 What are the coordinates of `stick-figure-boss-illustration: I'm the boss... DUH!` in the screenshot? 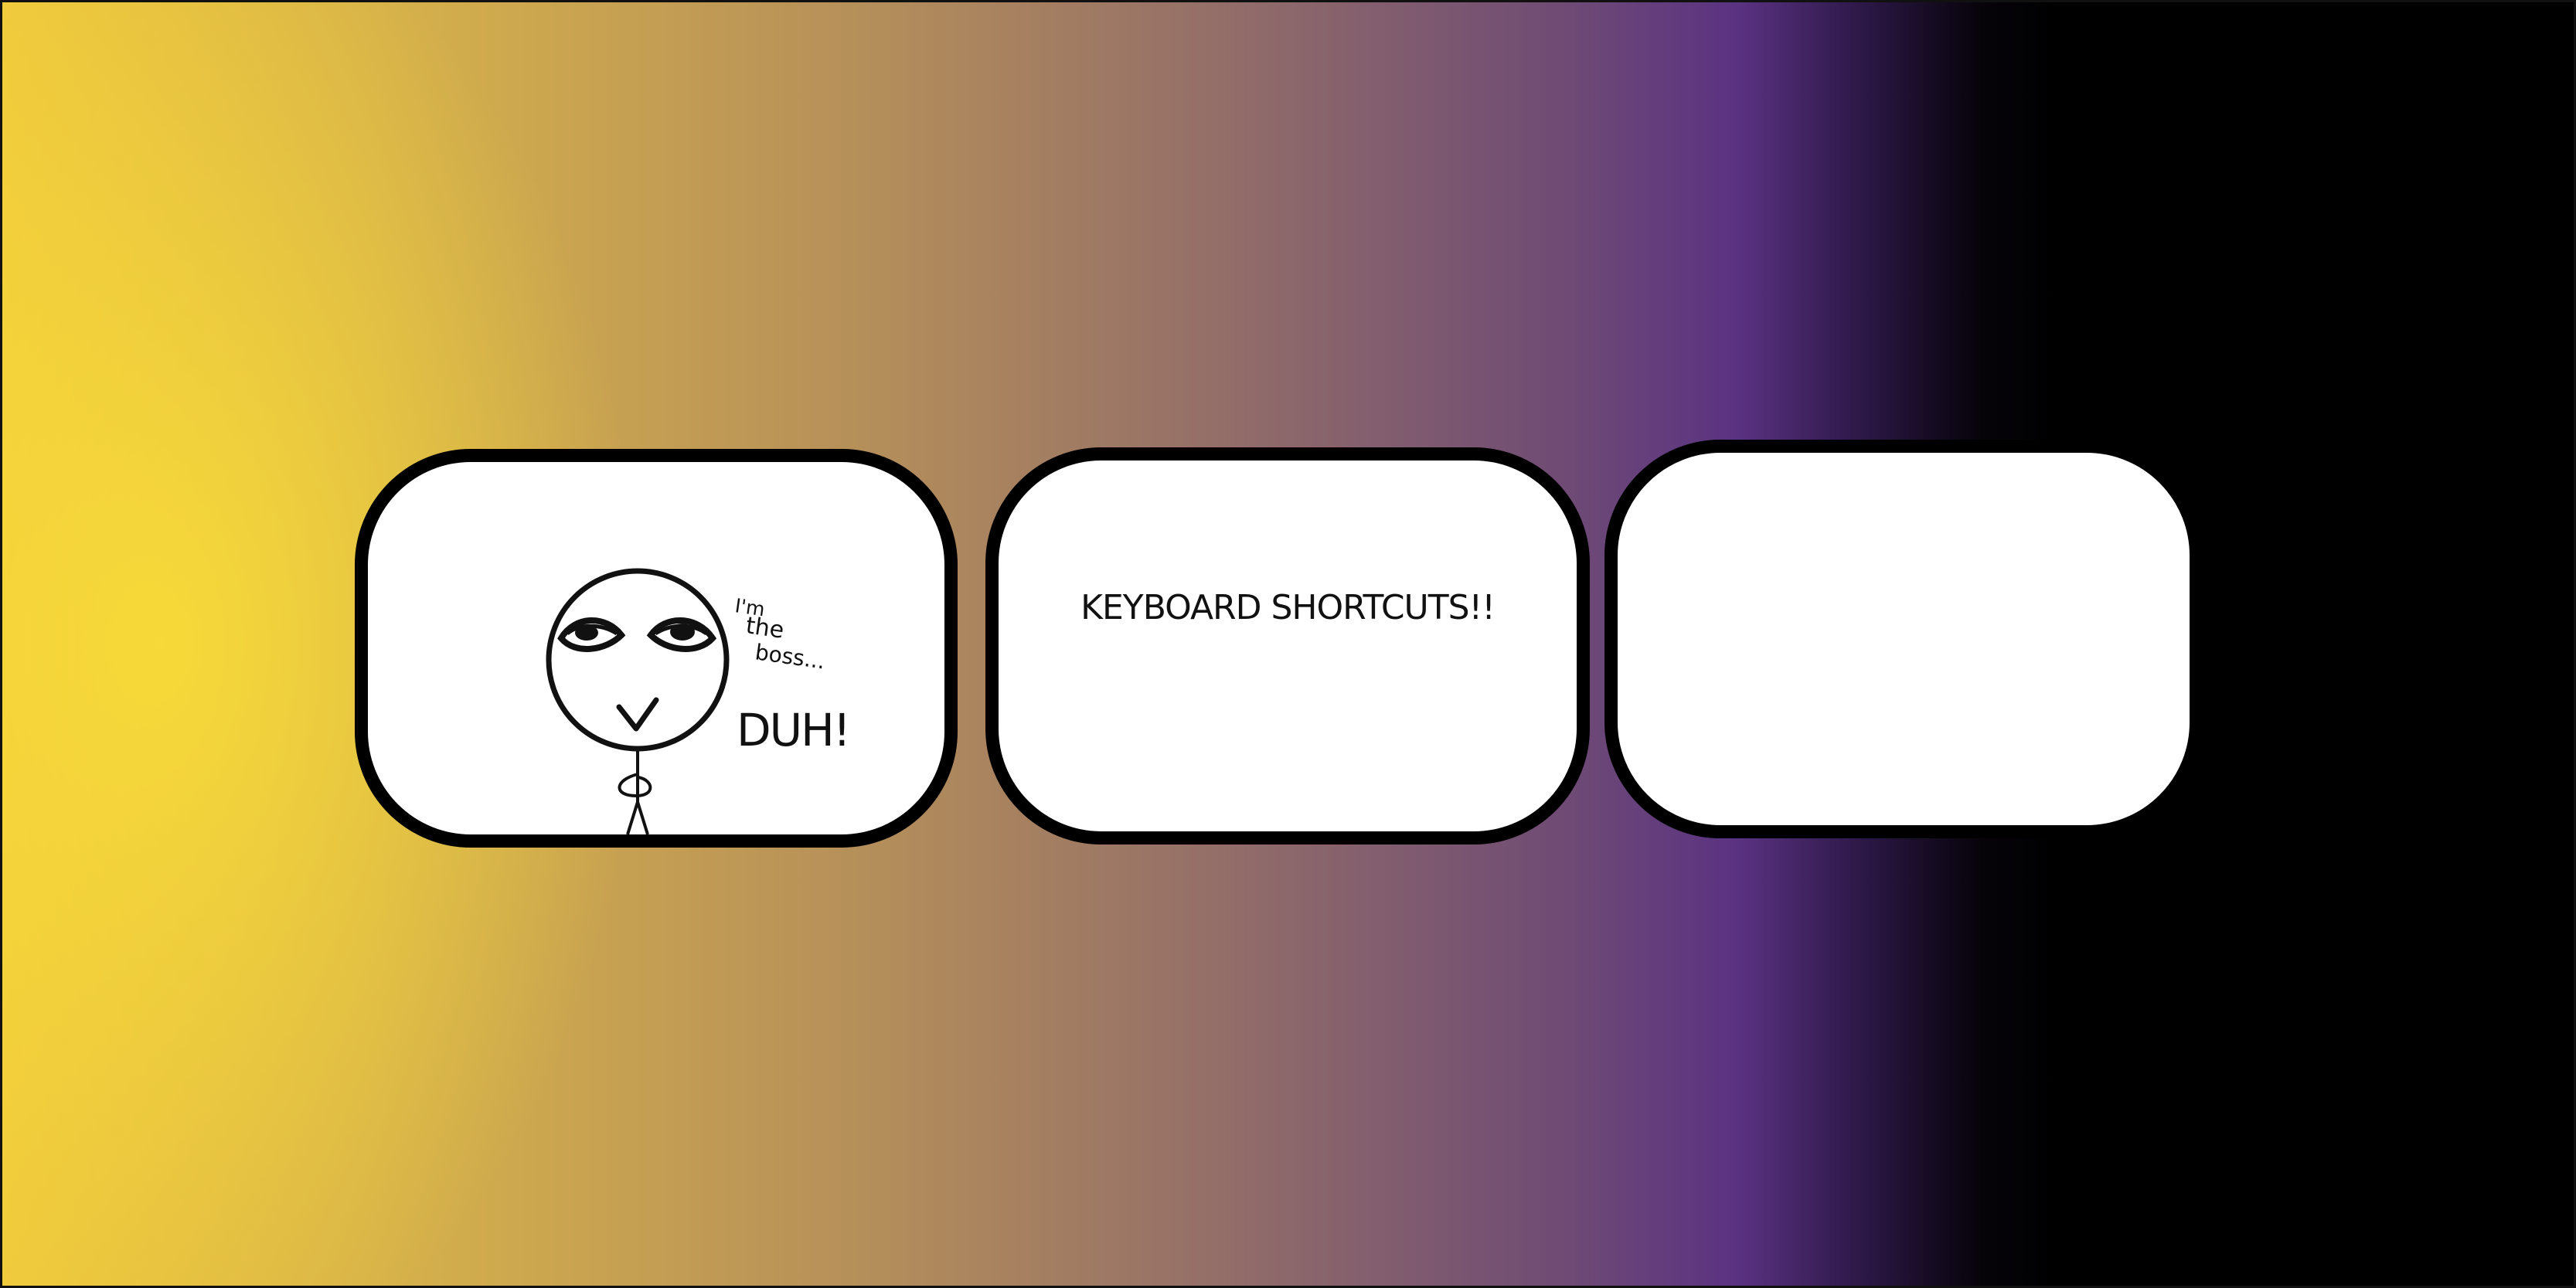 It's located at (698, 701).